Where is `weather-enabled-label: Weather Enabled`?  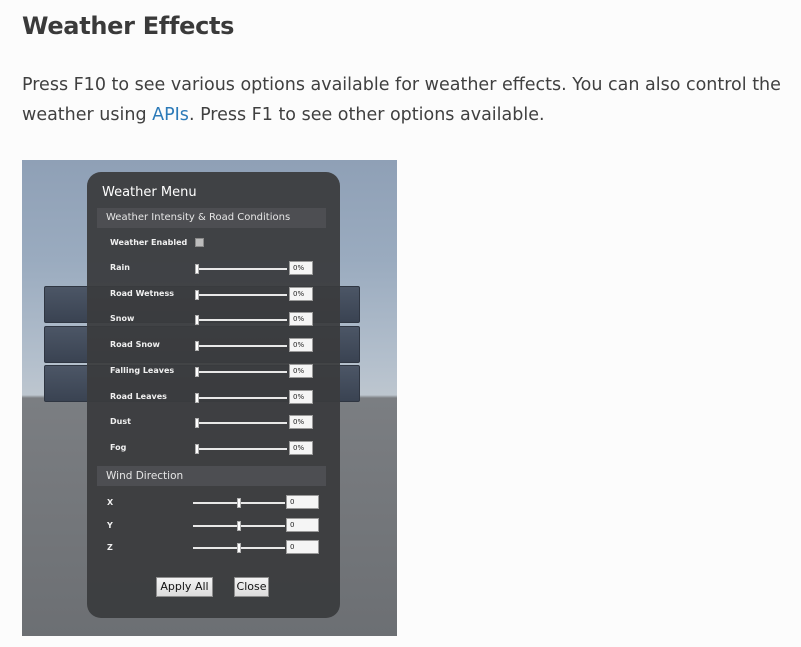
weather-enabled-label: Weather Enabled is located at coordinates (149, 242).